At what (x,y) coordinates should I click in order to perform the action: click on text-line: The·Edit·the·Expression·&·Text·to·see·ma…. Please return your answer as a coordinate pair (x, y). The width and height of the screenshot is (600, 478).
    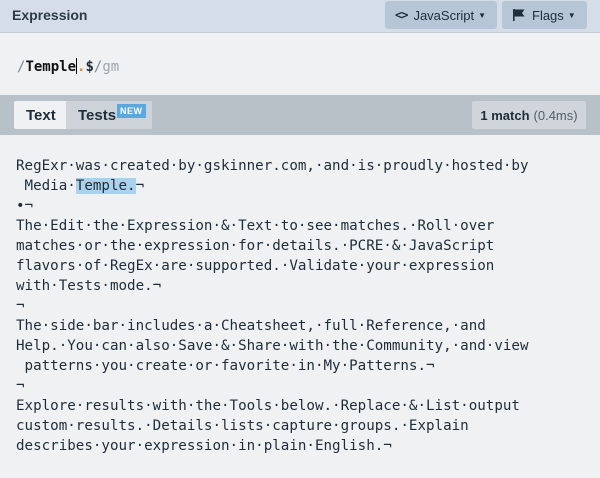
    Looking at the image, I should click on (255, 226).